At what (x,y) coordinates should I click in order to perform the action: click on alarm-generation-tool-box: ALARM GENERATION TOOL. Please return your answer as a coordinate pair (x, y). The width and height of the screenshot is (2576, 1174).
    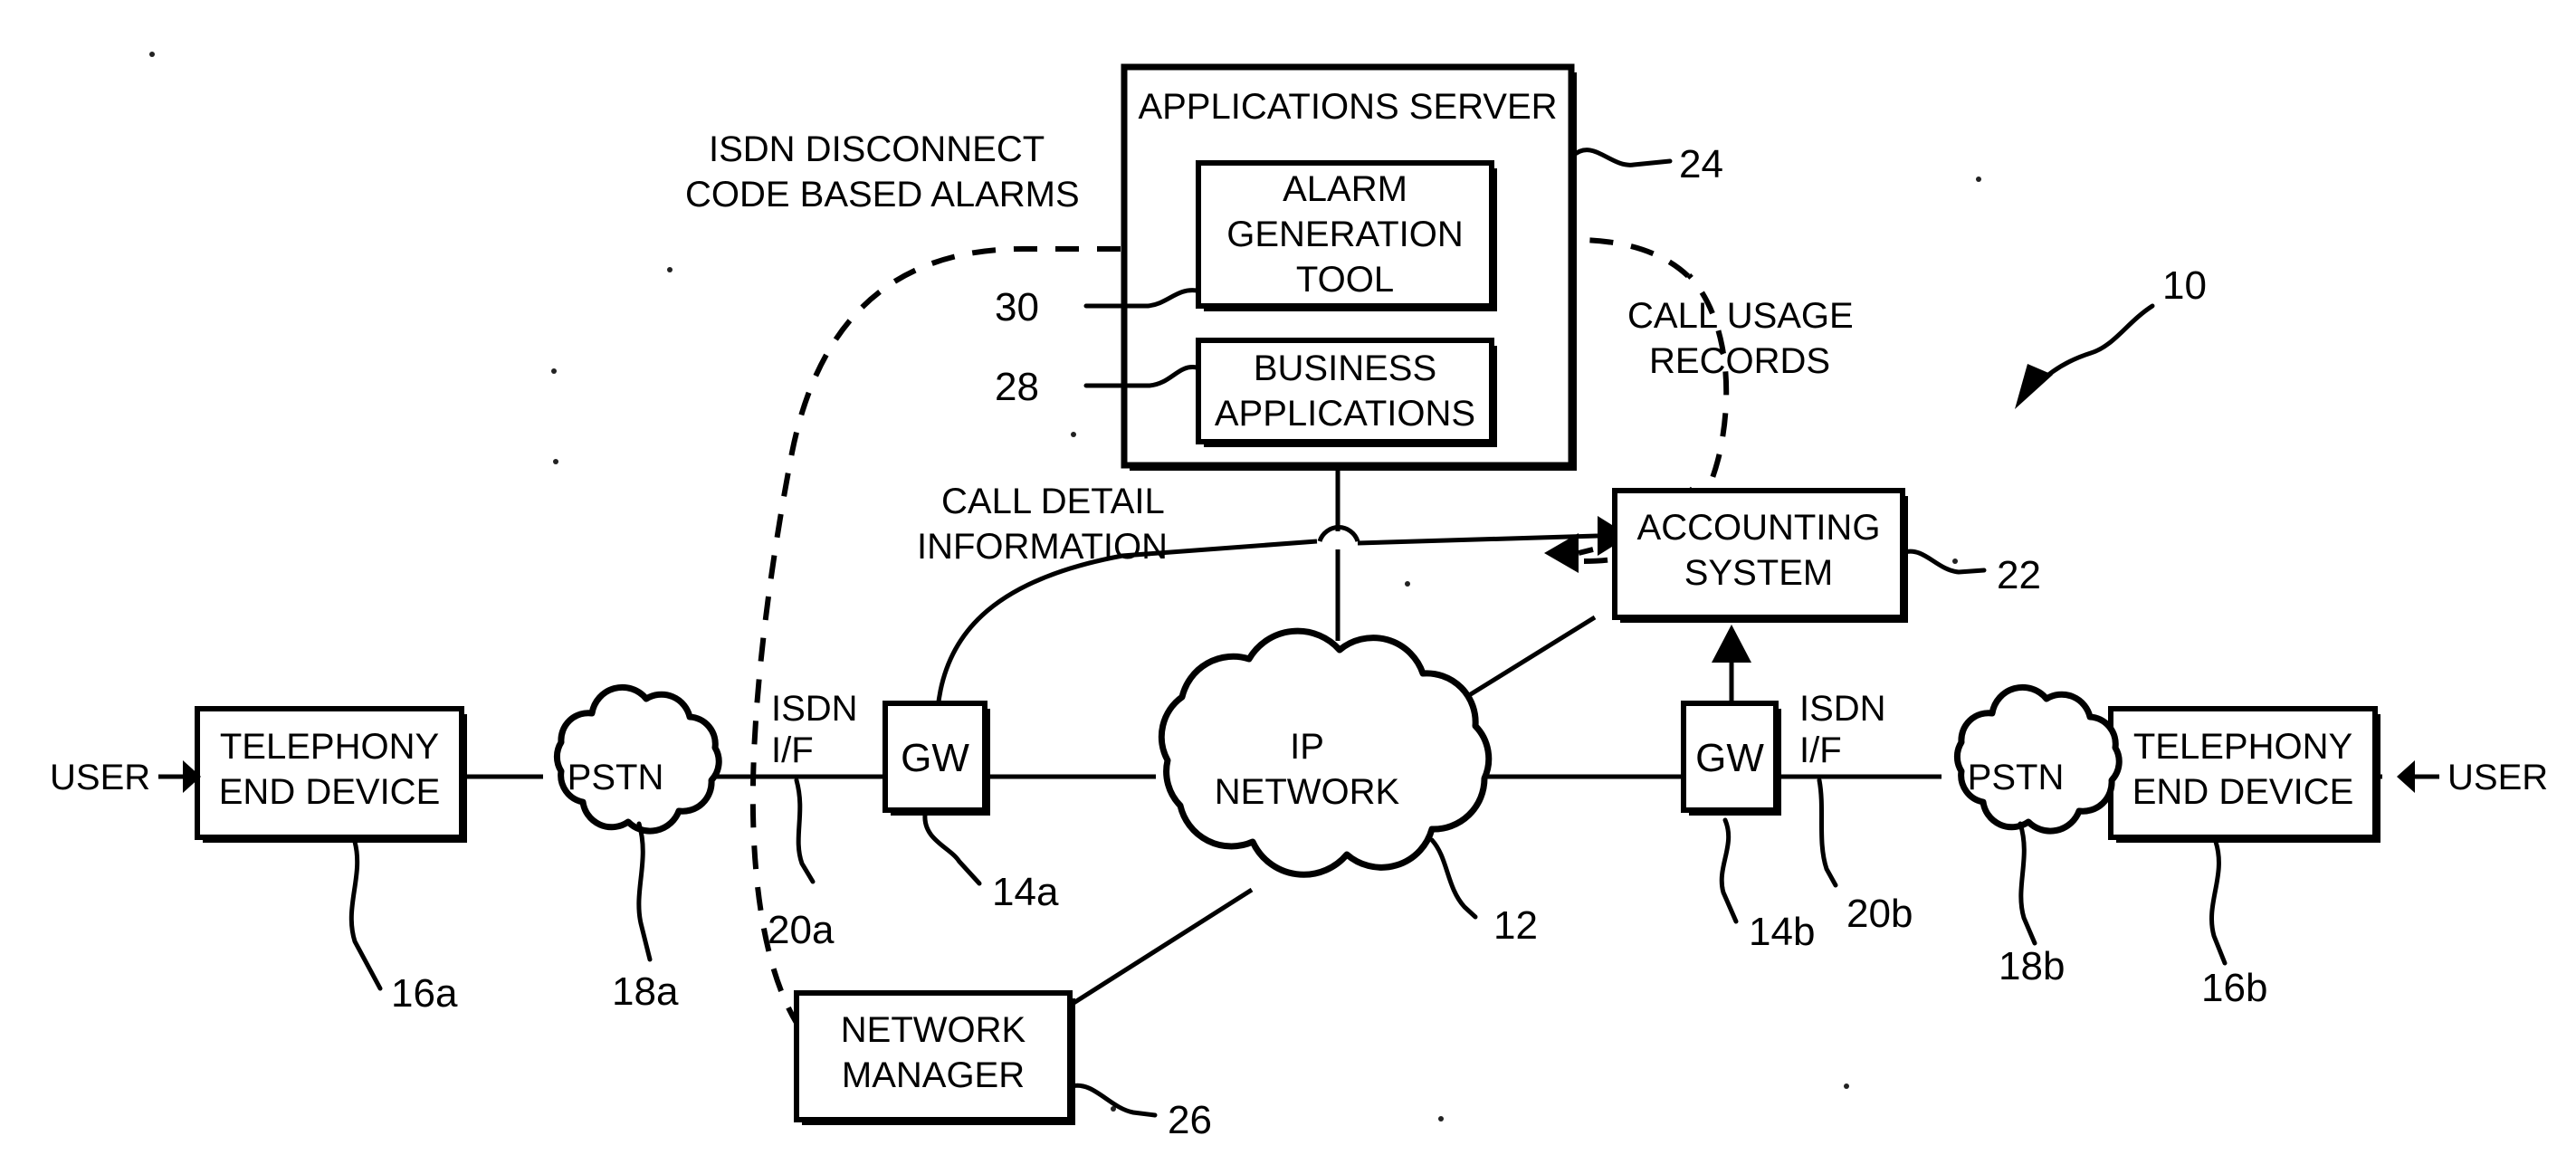
    Looking at the image, I should click on (1346, 235).